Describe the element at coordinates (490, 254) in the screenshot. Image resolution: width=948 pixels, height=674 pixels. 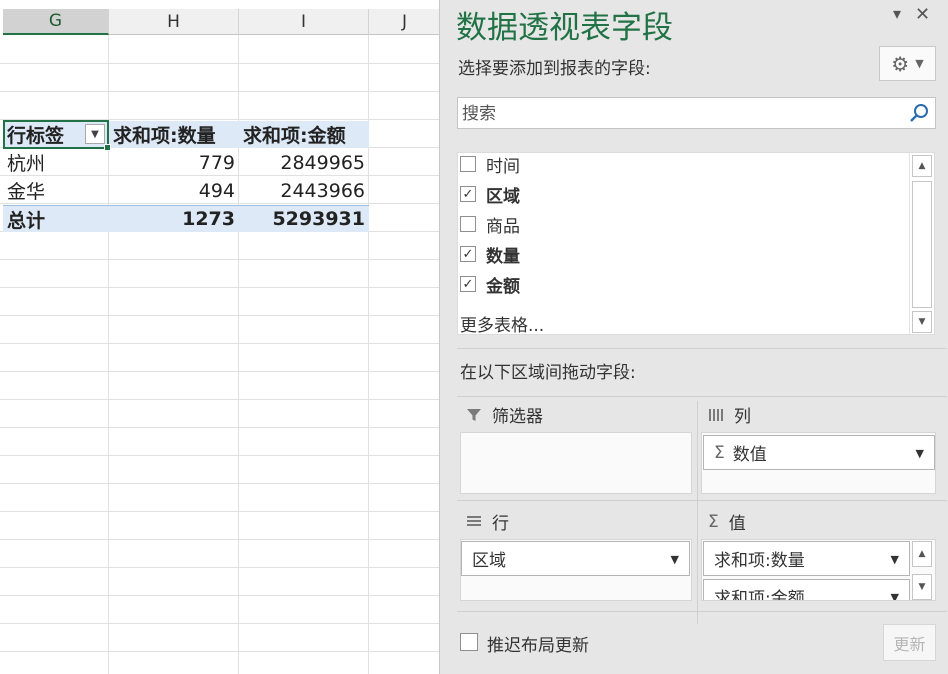
I see `field-item-quantity: ✓ 数量` at that location.